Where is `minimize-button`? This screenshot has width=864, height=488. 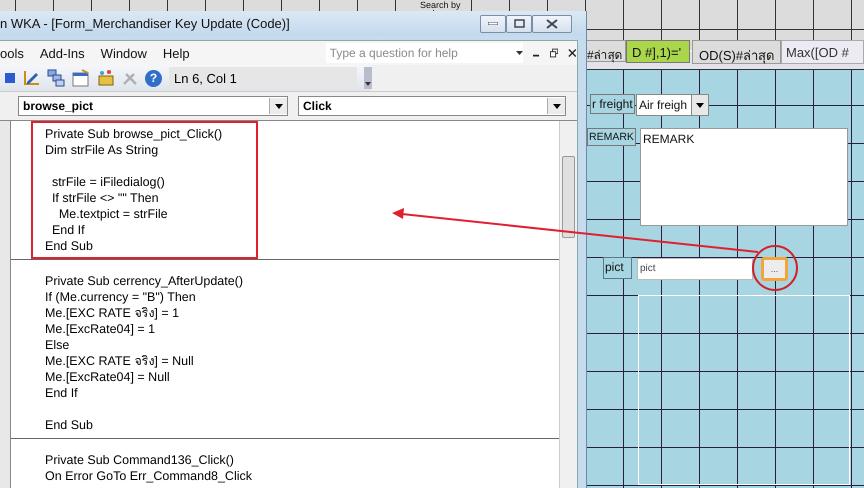 minimize-button is located at coordinates (493, 23).